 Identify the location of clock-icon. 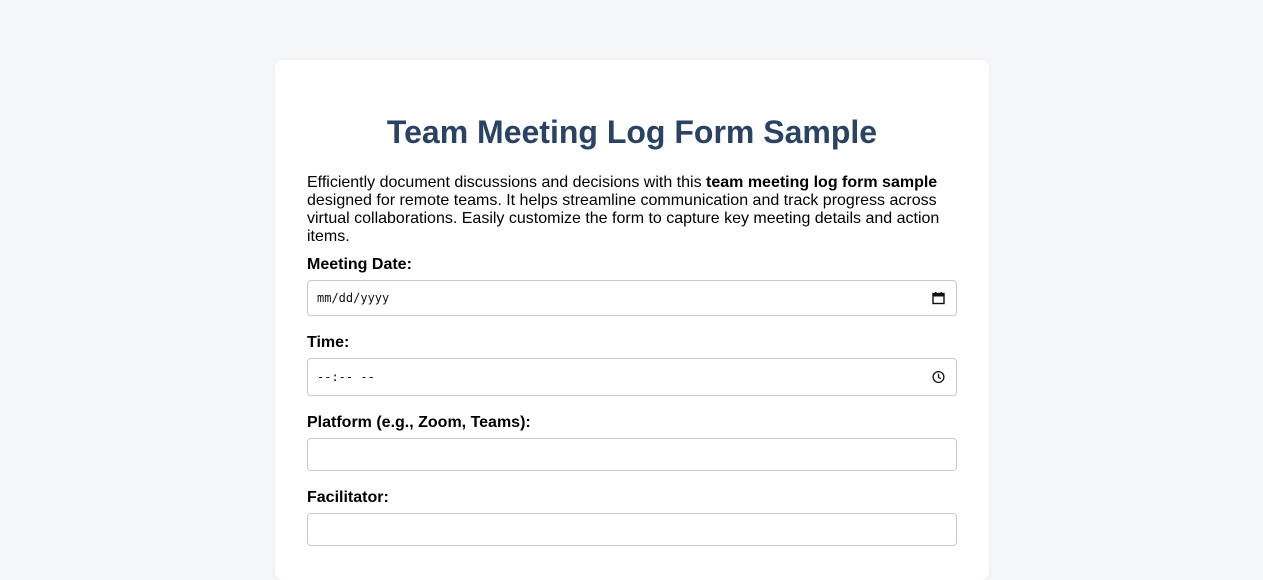
(938, 377).